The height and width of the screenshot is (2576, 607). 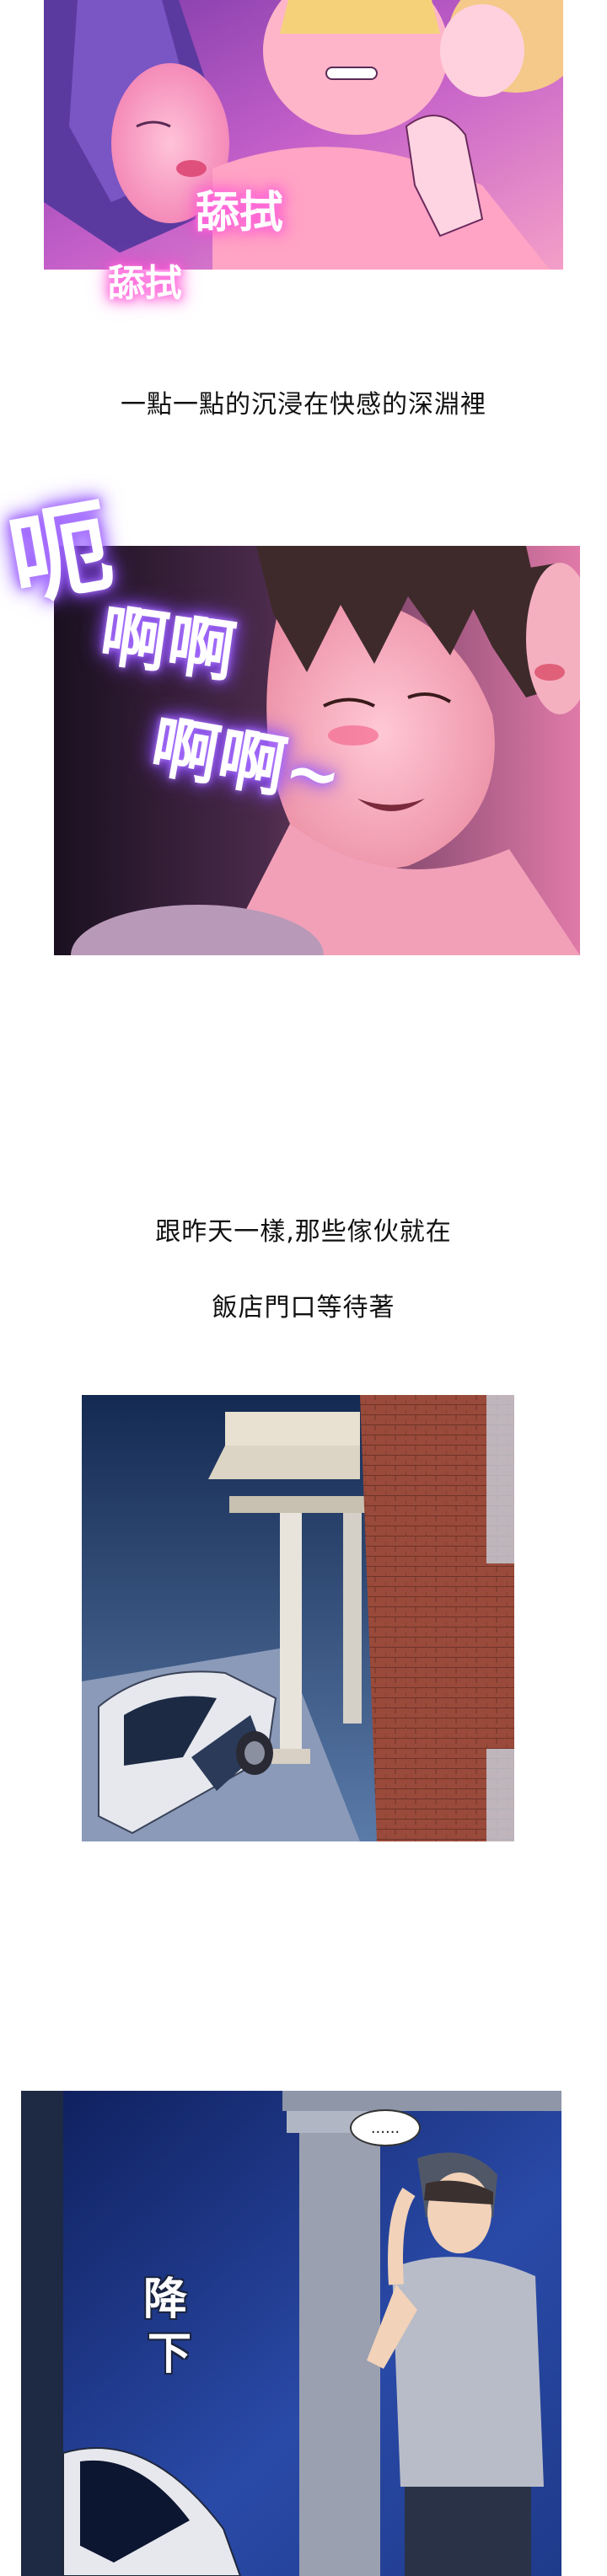 What do you see at coordinates (145, 283) in the screenshot?
I see `sfx-lick-2: 舔拭` at bounding box center [145, 283].